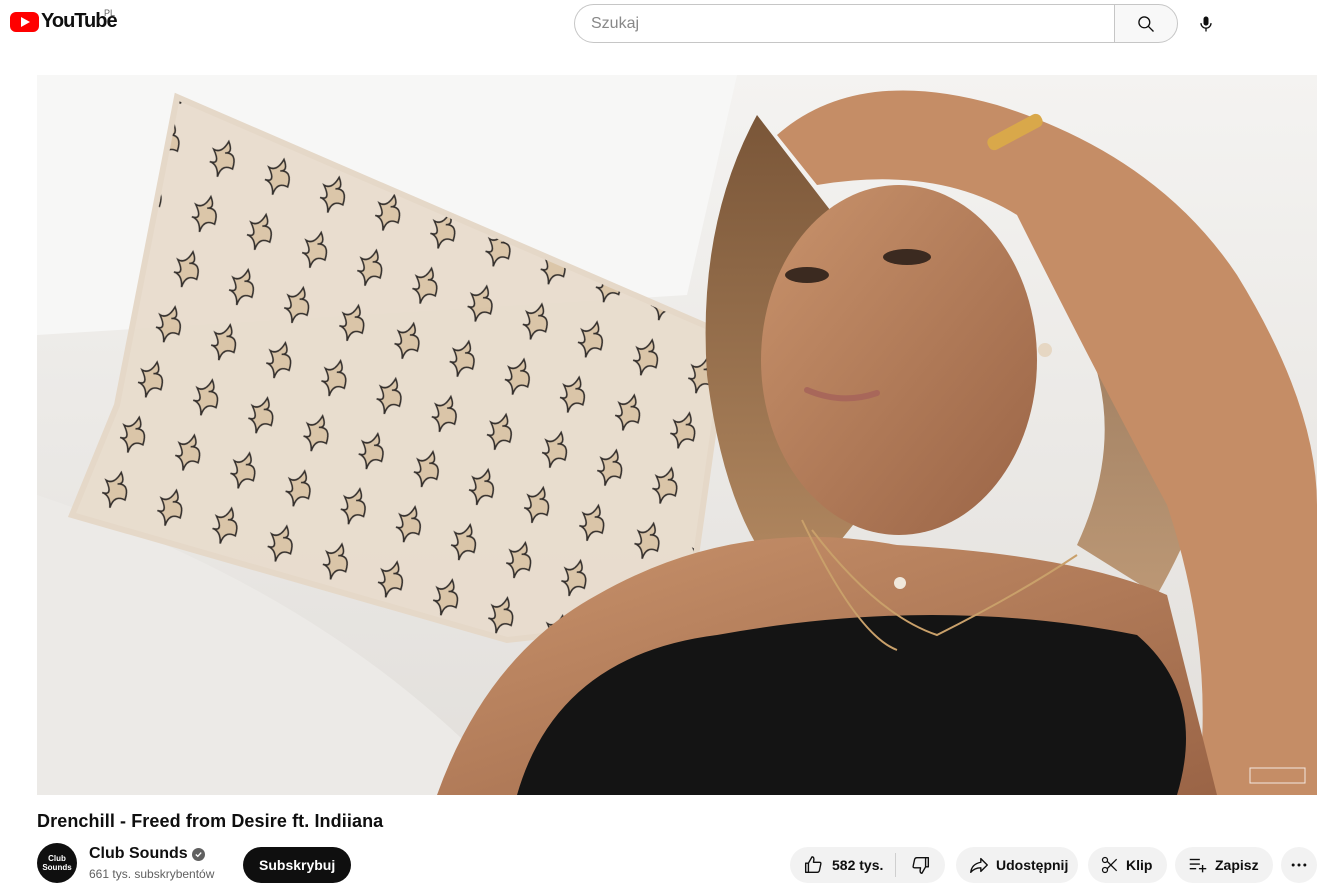 The width and height of the screenshot is (1317, 891). I want to click on like-button: 582 tys., so click(842, 865).